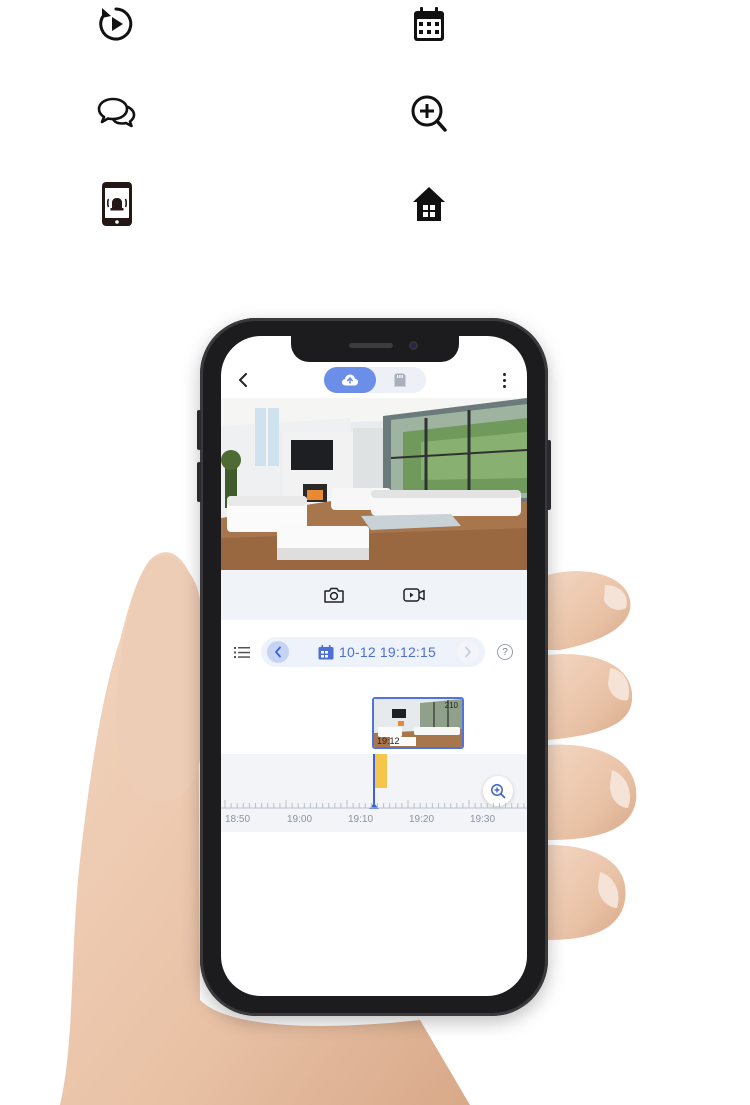 Image resolution: width=750 pixels, height=1105 pixels. What do you see at coordinates (413, 345) in the screenshot?
I see `front-camera` at bounding box center [413, 345].